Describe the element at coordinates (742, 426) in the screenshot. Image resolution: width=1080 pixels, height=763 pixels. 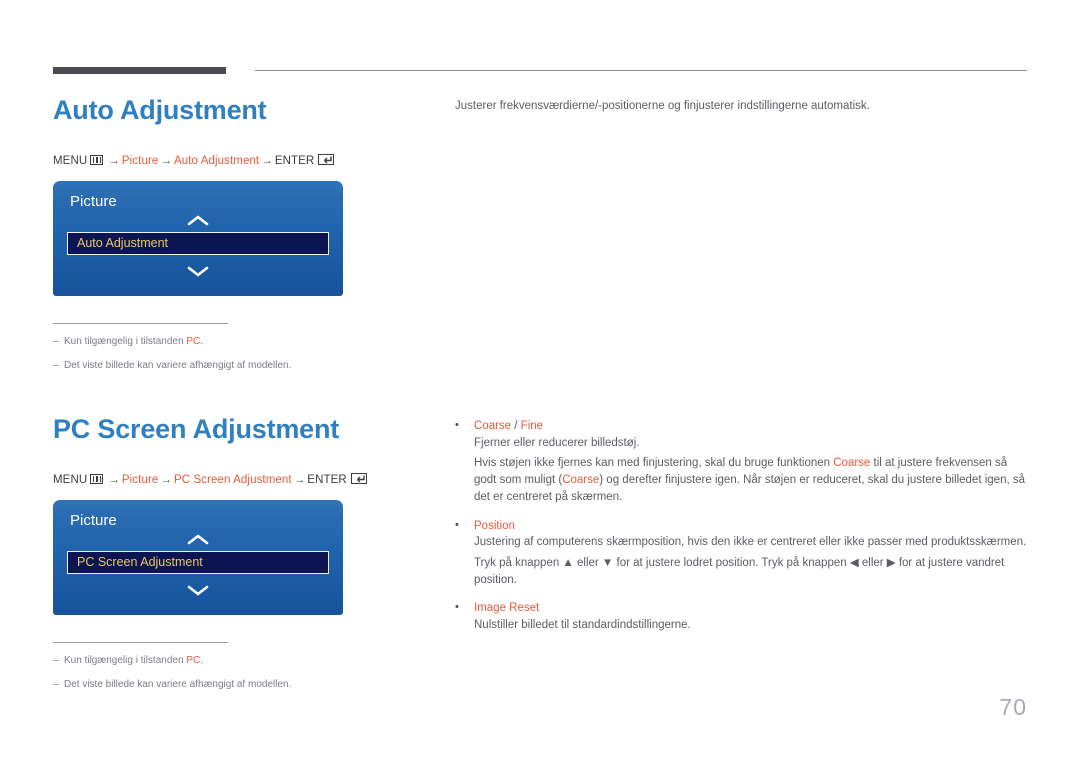
I see `option-heading: • Coarse / Fine` at that location.